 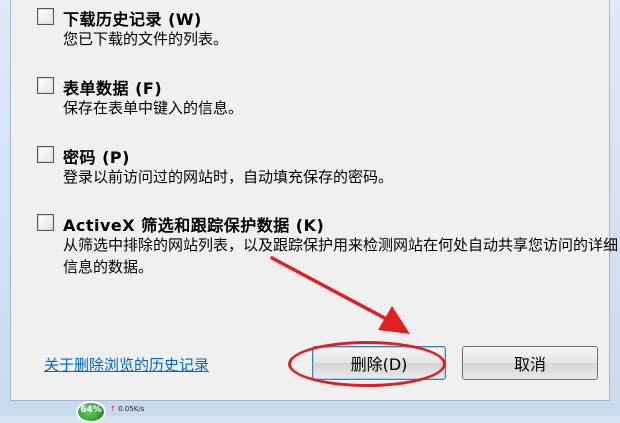 I want to click on network-speed-icon: 64%, so click(x=91, y=412).